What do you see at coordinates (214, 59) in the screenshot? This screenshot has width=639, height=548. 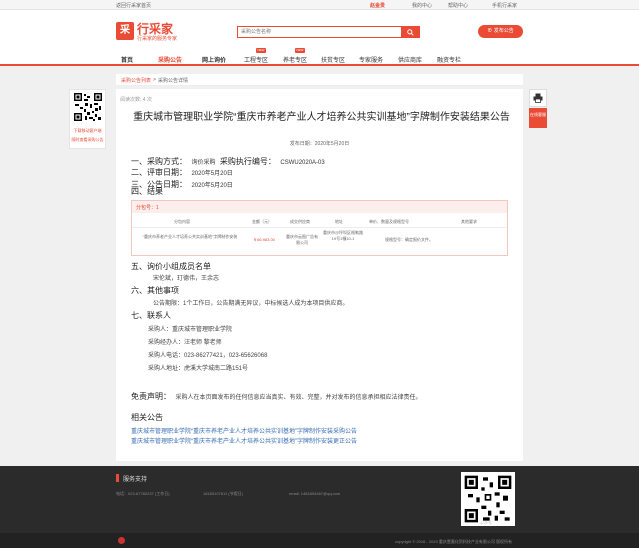 I see `nav-inquiry: 网上询价` at bounding box center [214, 59].